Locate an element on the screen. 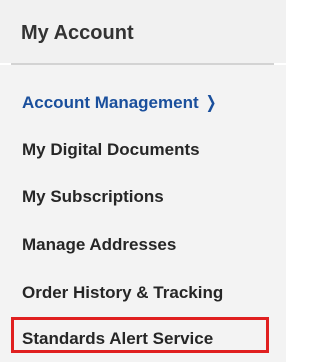 This screenshot has height=362, width=320. nav-item-label: My Digital Documents is located at coordinates (111, 149).